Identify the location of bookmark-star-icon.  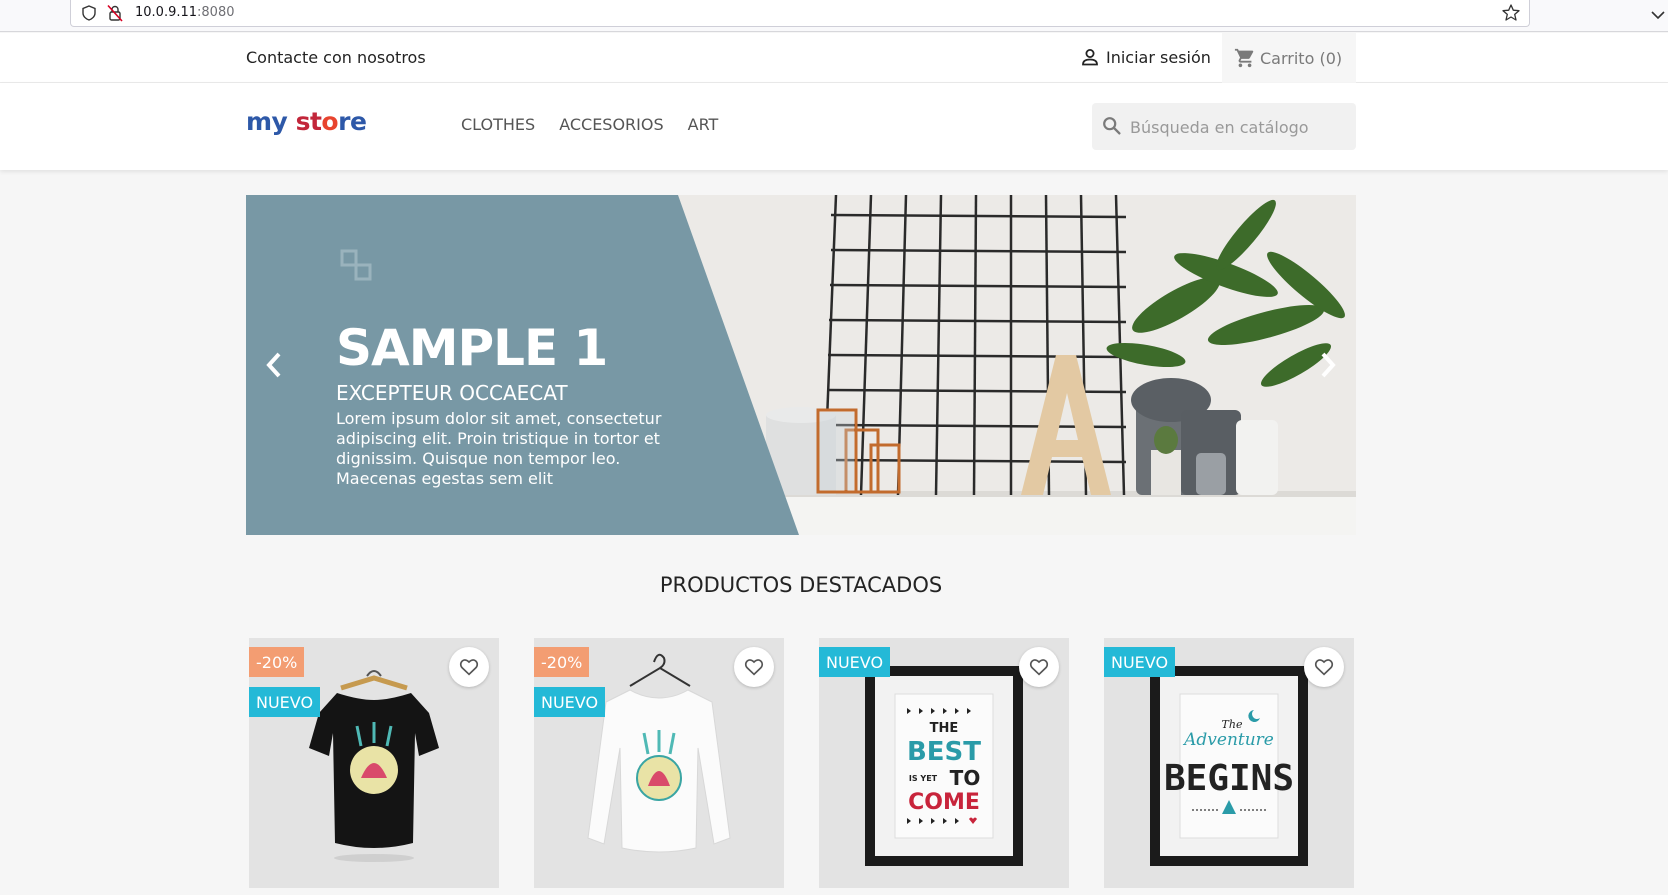
(1511, 13).